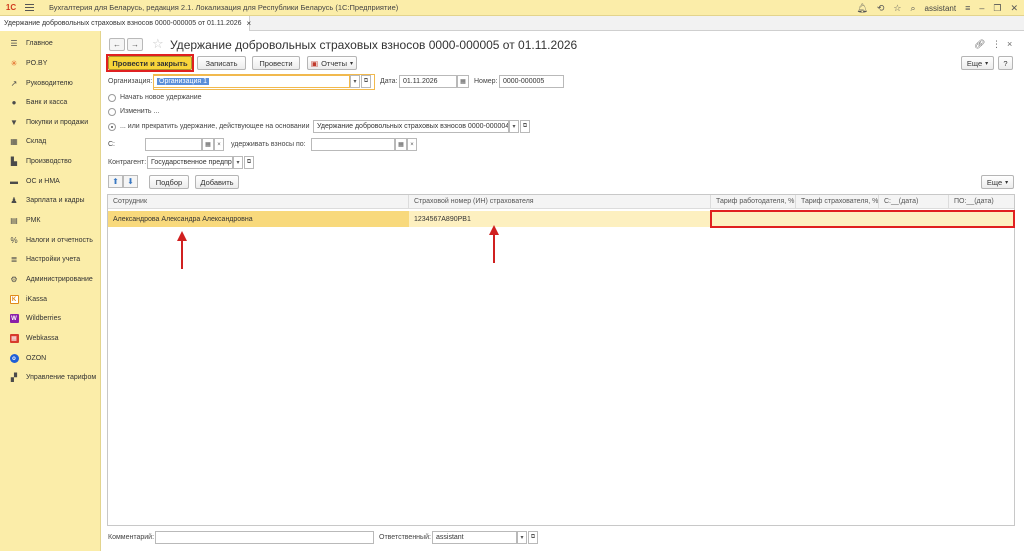 This screenshot has width=1024, height=551. What do you see at coordinates (14, 300) in the screenshot?
I see `ikassa-icon: K` at bounding box center [14, 300].